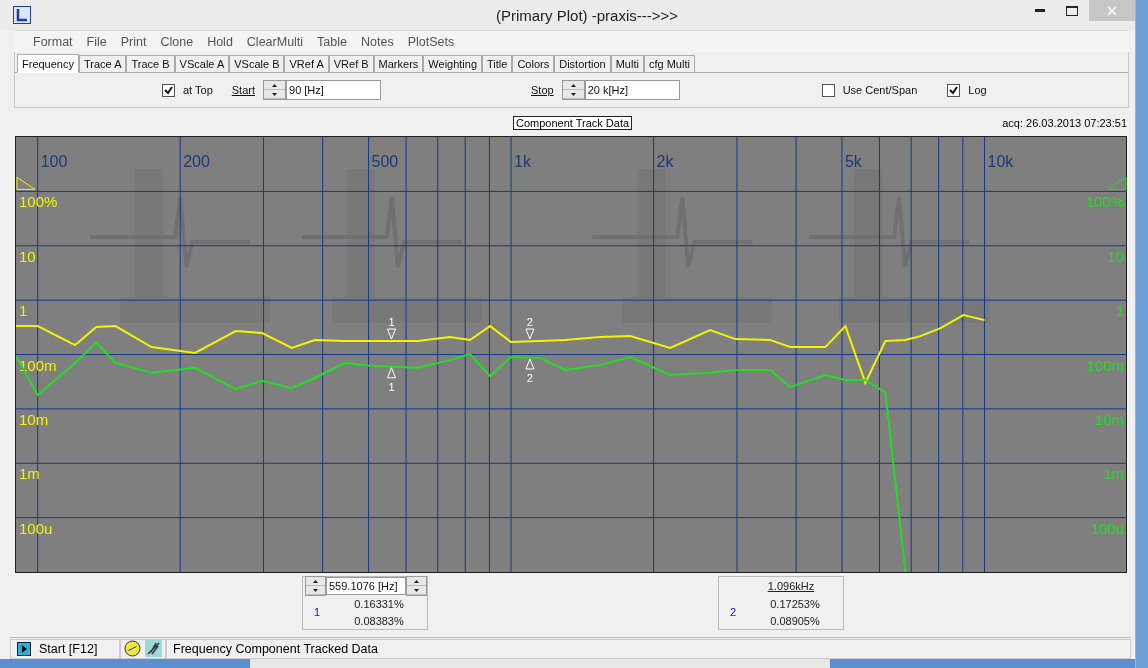 Image resolution: width=1148 pixels, height=668 pixels. I want to click on marker-number: 1, so click(317, 612).